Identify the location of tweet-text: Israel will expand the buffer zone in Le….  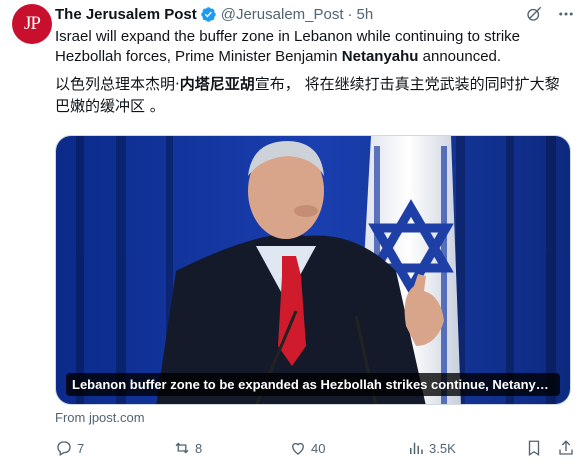
(310, 47).